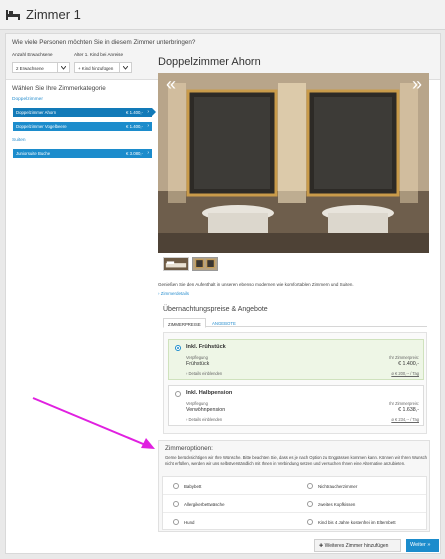  Describe the element at coordinates (175, 293) in the screenshot. I see `room-details-link-text: Zimmerdetails` at that location.